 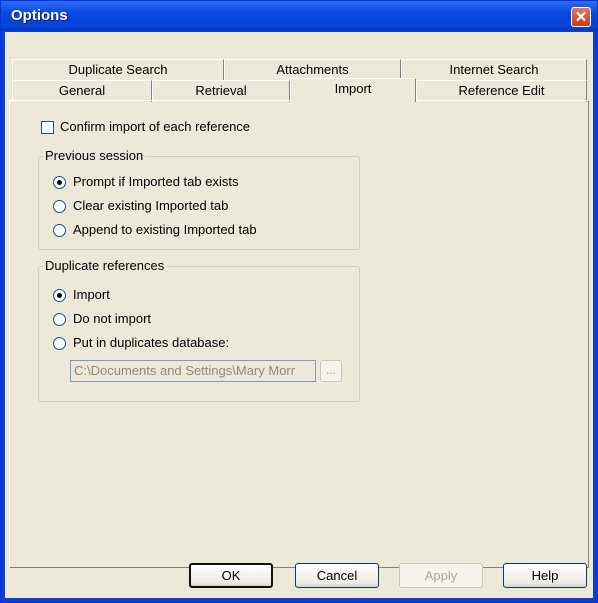 What do you see at coordinates (221, 91) in the screenshot?
I see `tab-retrieval: Retrieval` at bounding box center [221, 91].